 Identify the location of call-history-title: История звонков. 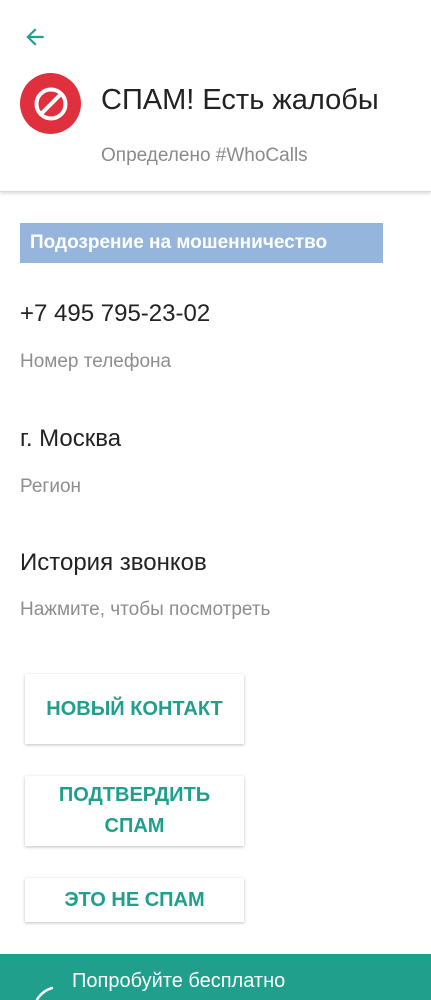
(113, 563).